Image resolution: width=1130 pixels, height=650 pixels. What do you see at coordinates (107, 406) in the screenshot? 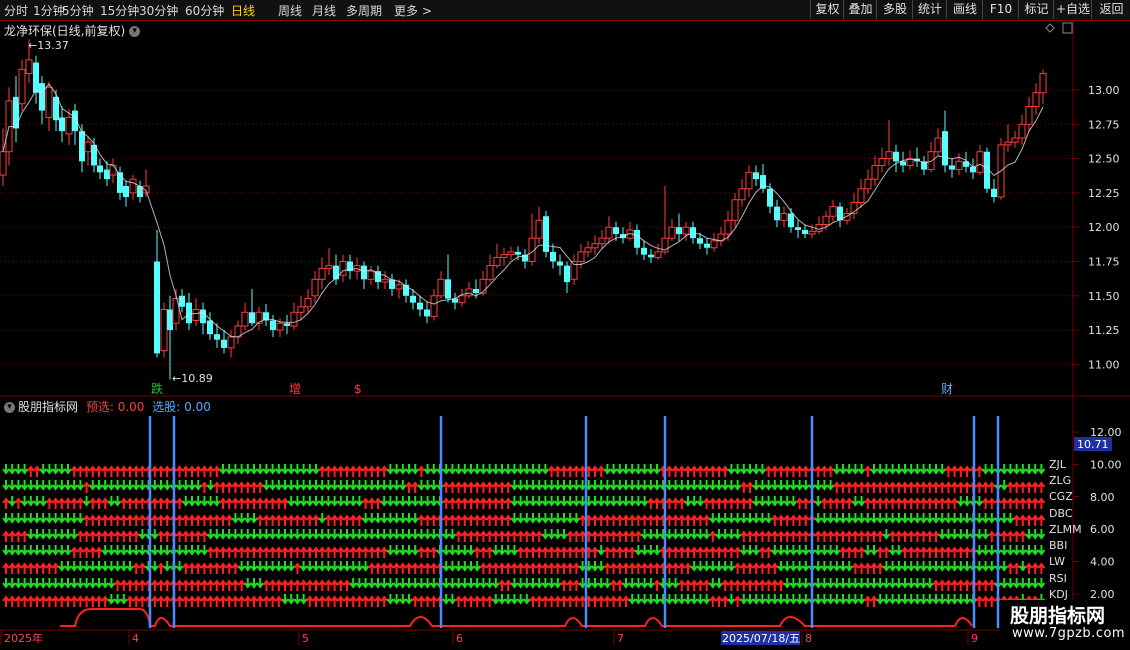
I see `indicator-title: ▾ 股朋指标网 预选: 0.00 选股: 0.00` at bounding box center [107, 406].